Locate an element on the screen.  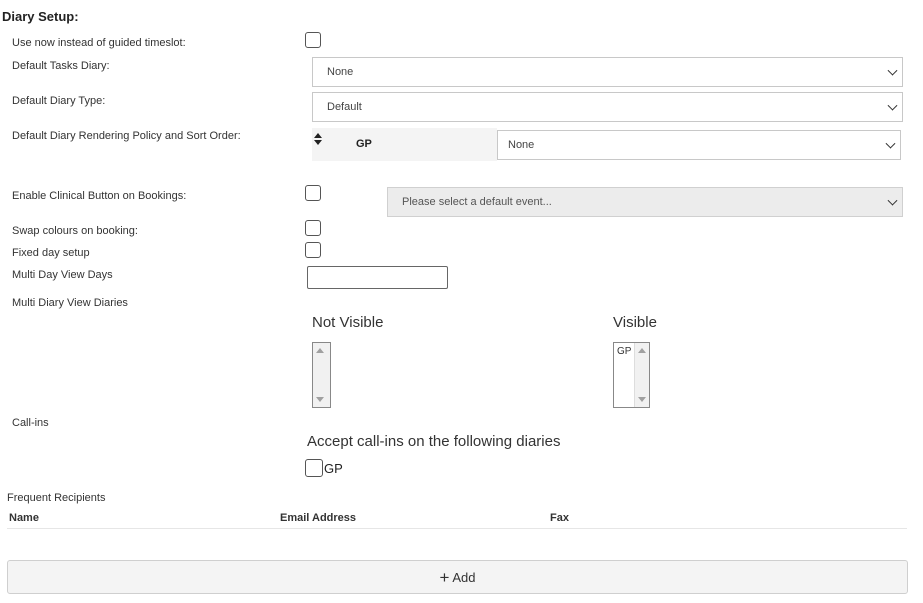
sort-handle-icon is located at coordinates (318, 139).